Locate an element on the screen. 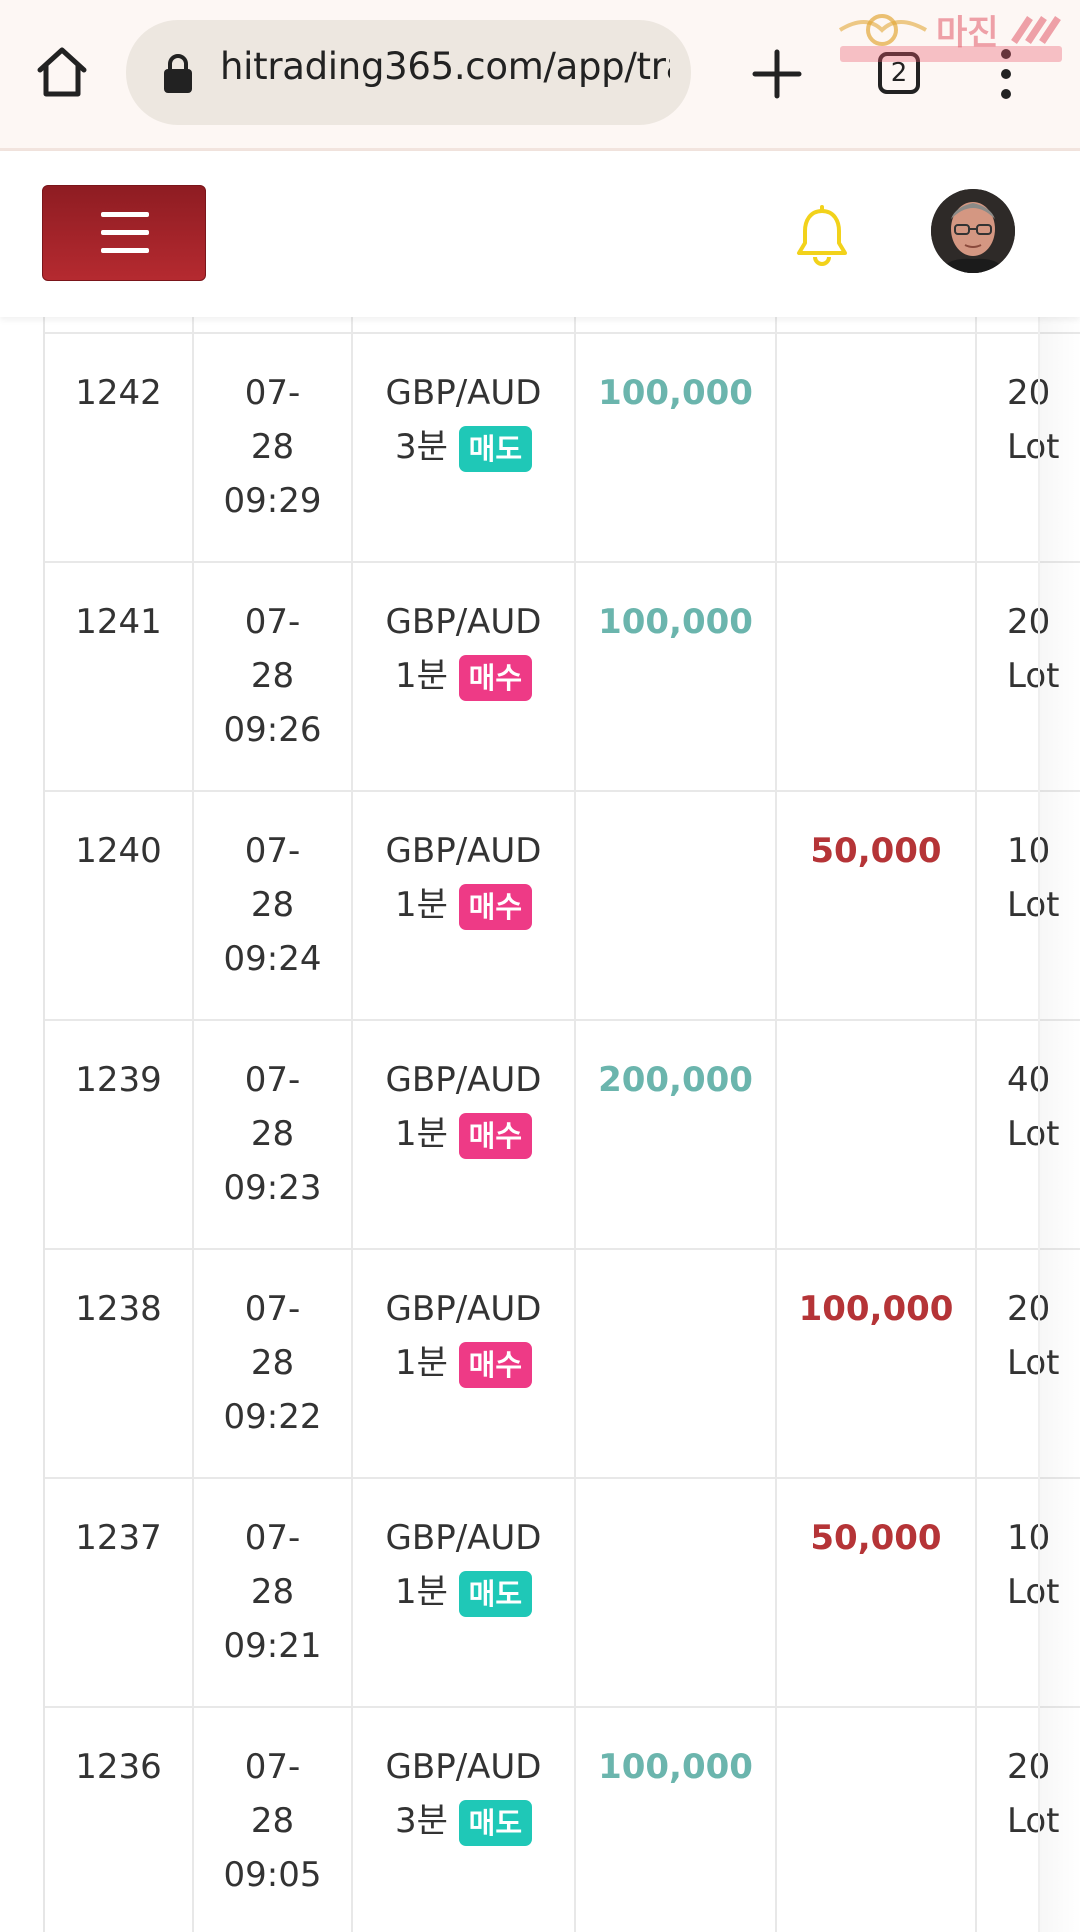 The image size is (1080, 1932). trade-id-cell: 1240 is located at coordinates (119, 905).